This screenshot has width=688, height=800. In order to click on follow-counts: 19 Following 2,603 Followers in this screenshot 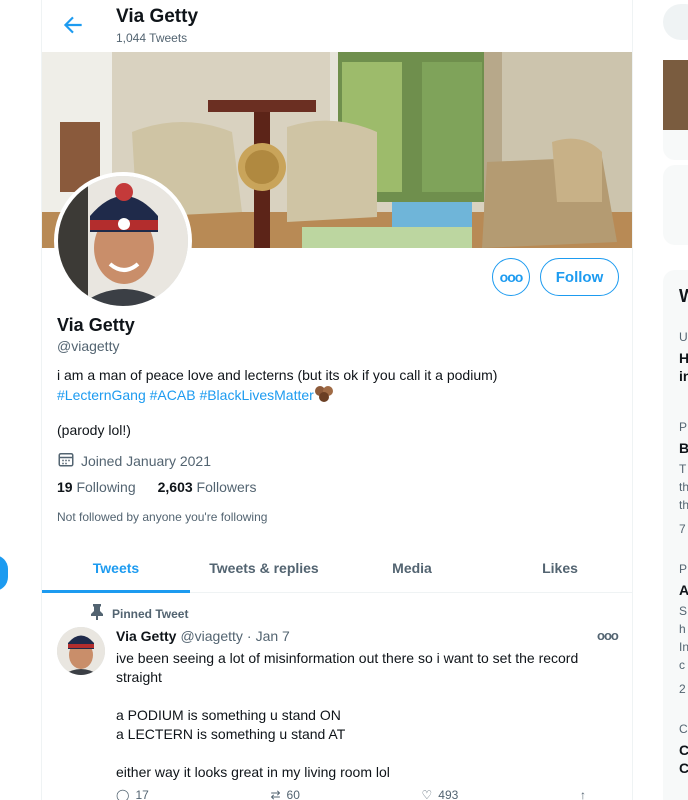, I will do `click(156, 487)`.